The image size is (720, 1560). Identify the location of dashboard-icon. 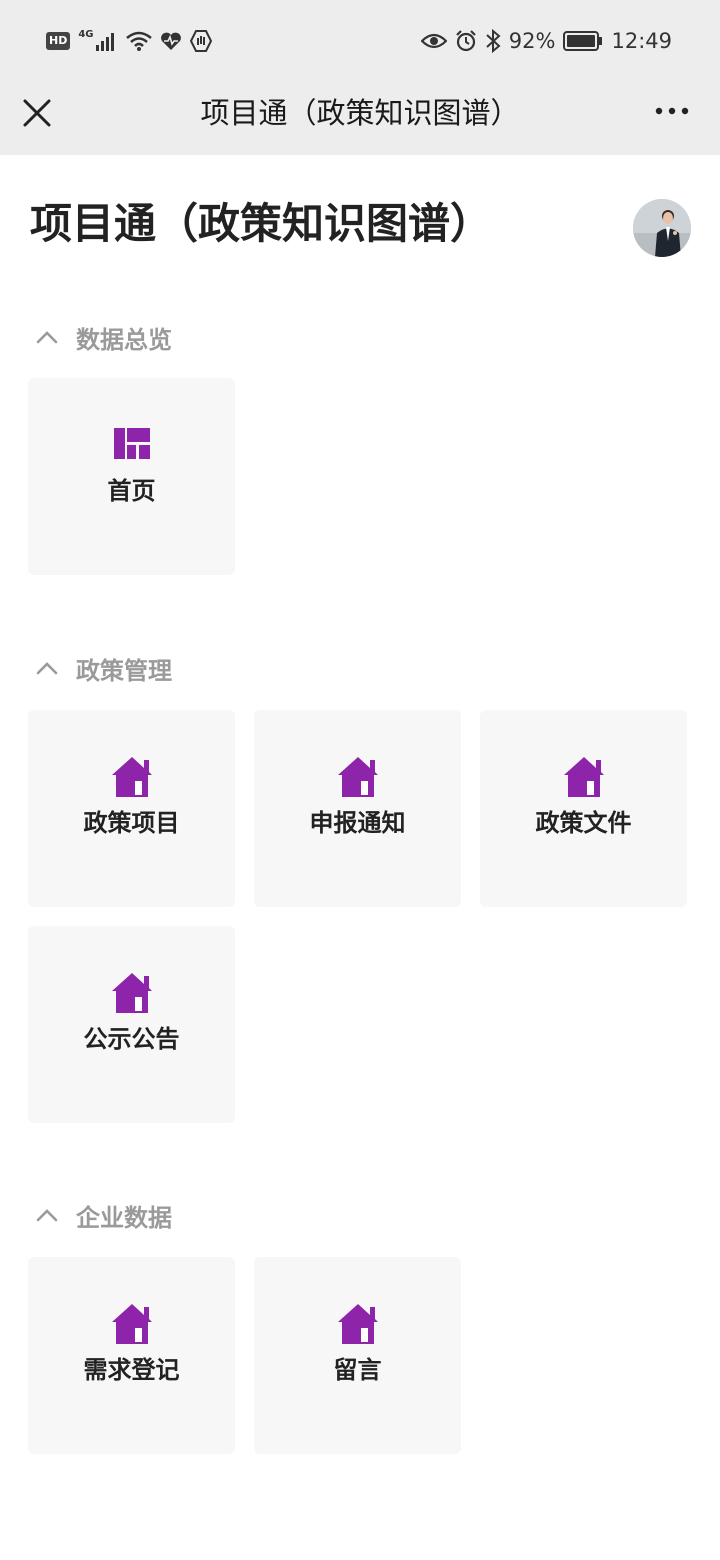
(132, 443).